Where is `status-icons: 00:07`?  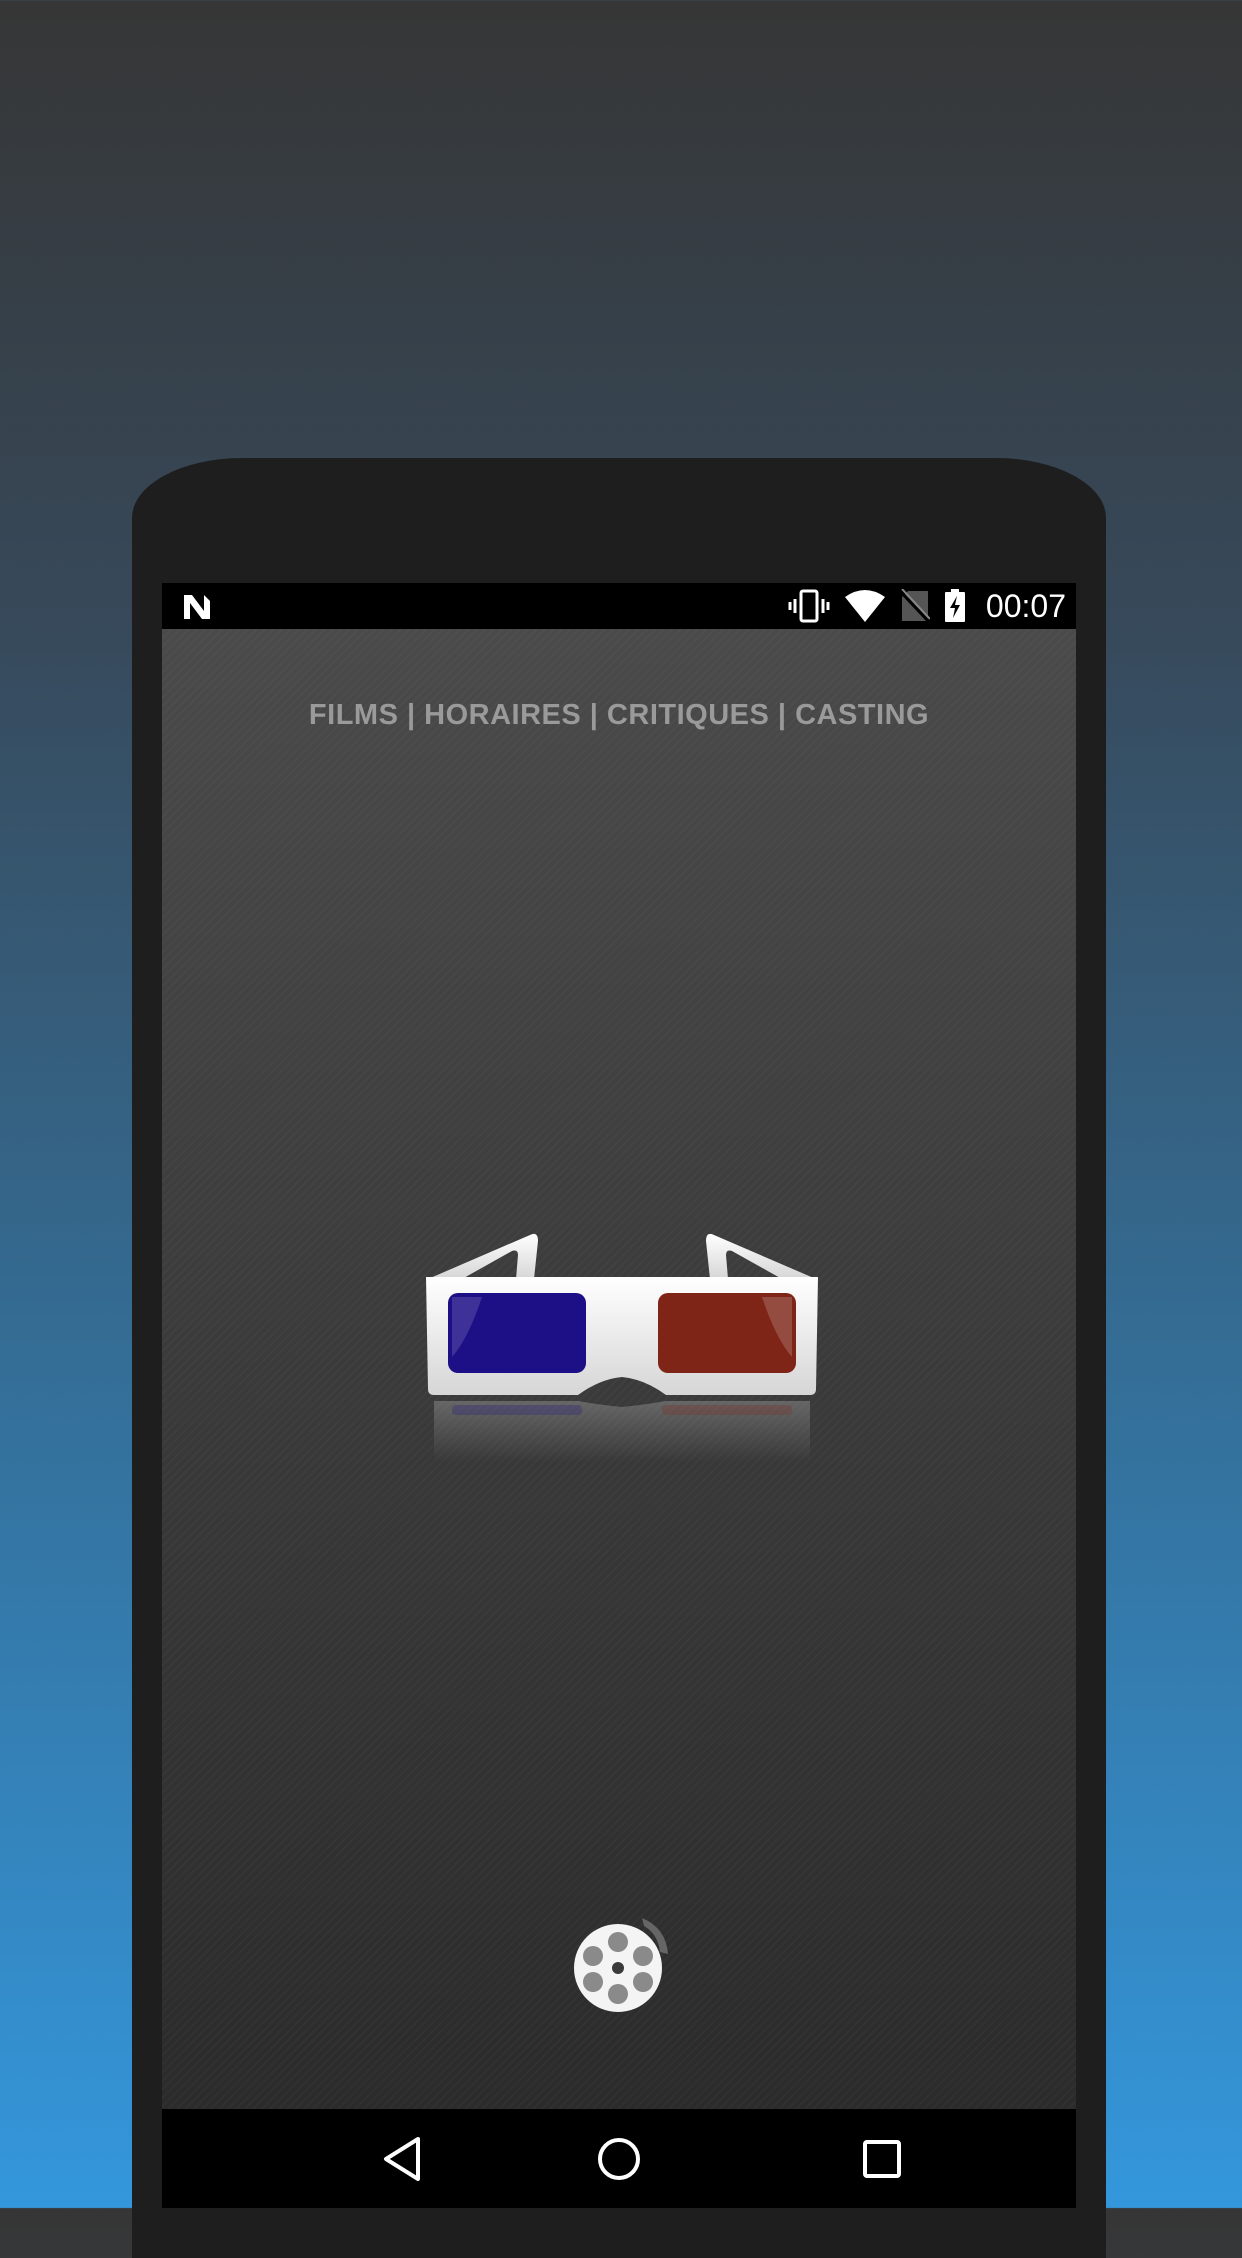 status-icons: 00:07 is located at coordinates (927, 606).